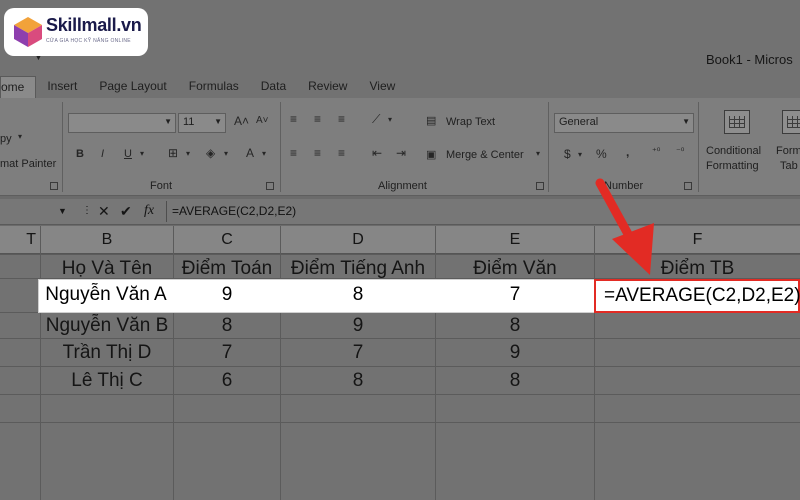 Image resolution: width=800 pixels, height=500 pixels. Describe the element at coordinates (107, 240) in the screenshot. I see `column-header-b: B` at that location.